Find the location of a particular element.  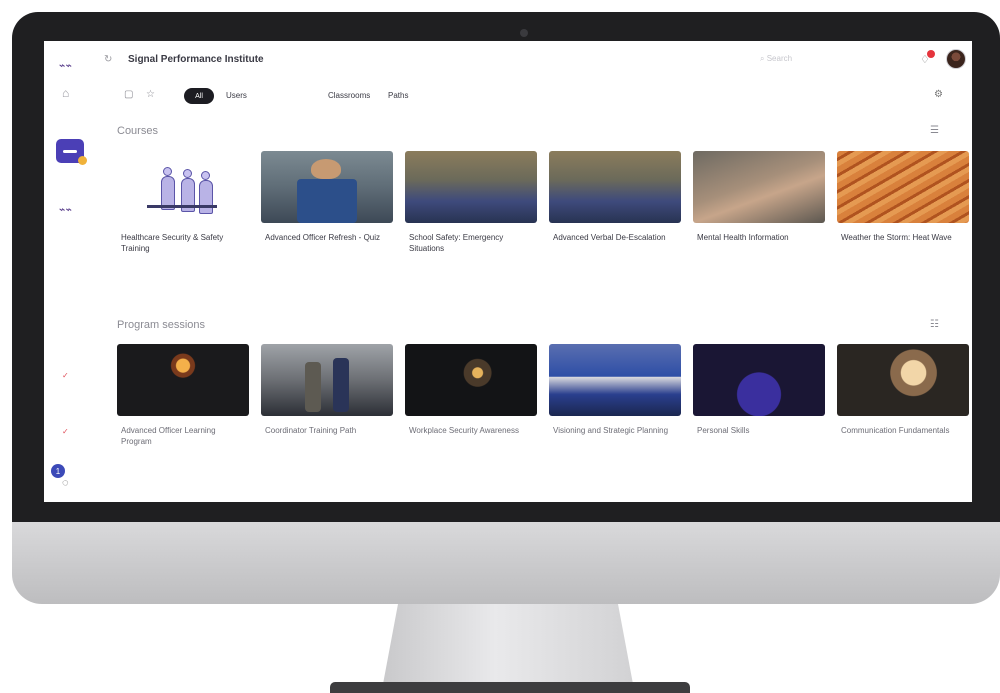

course-title: Weather the Storm: Heat Wave is located at coordinates (896, 237).